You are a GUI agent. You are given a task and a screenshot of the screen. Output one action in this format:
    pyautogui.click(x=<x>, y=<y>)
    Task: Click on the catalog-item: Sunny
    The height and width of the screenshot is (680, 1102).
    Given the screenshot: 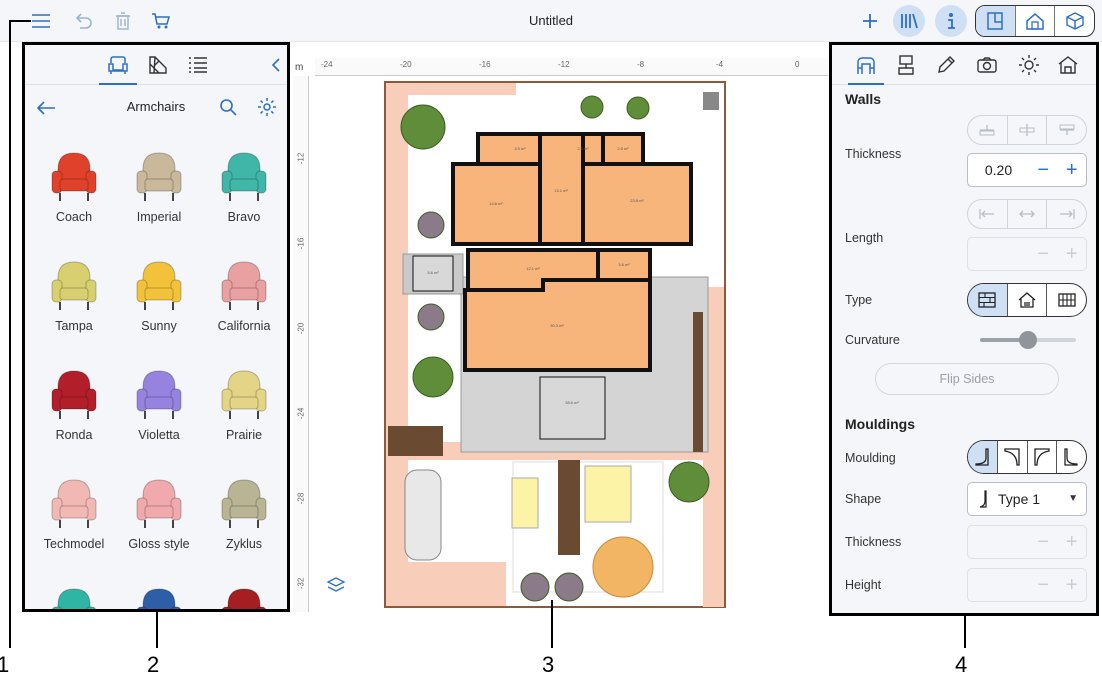 What is the action you would take?
    pyautogui.click(x=159, y=300)
    